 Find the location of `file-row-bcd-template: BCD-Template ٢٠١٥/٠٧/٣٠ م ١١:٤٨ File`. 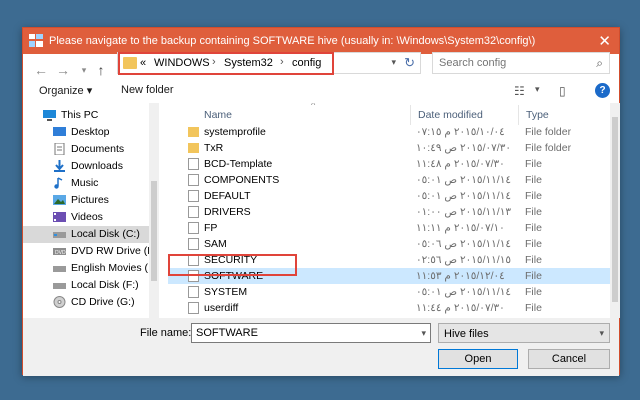

file-row-bcd-template: BCD-Template ٢٠١٥/٠٧/٣٠ م ١١:٤٨ File is located at coordinates (389, 164).